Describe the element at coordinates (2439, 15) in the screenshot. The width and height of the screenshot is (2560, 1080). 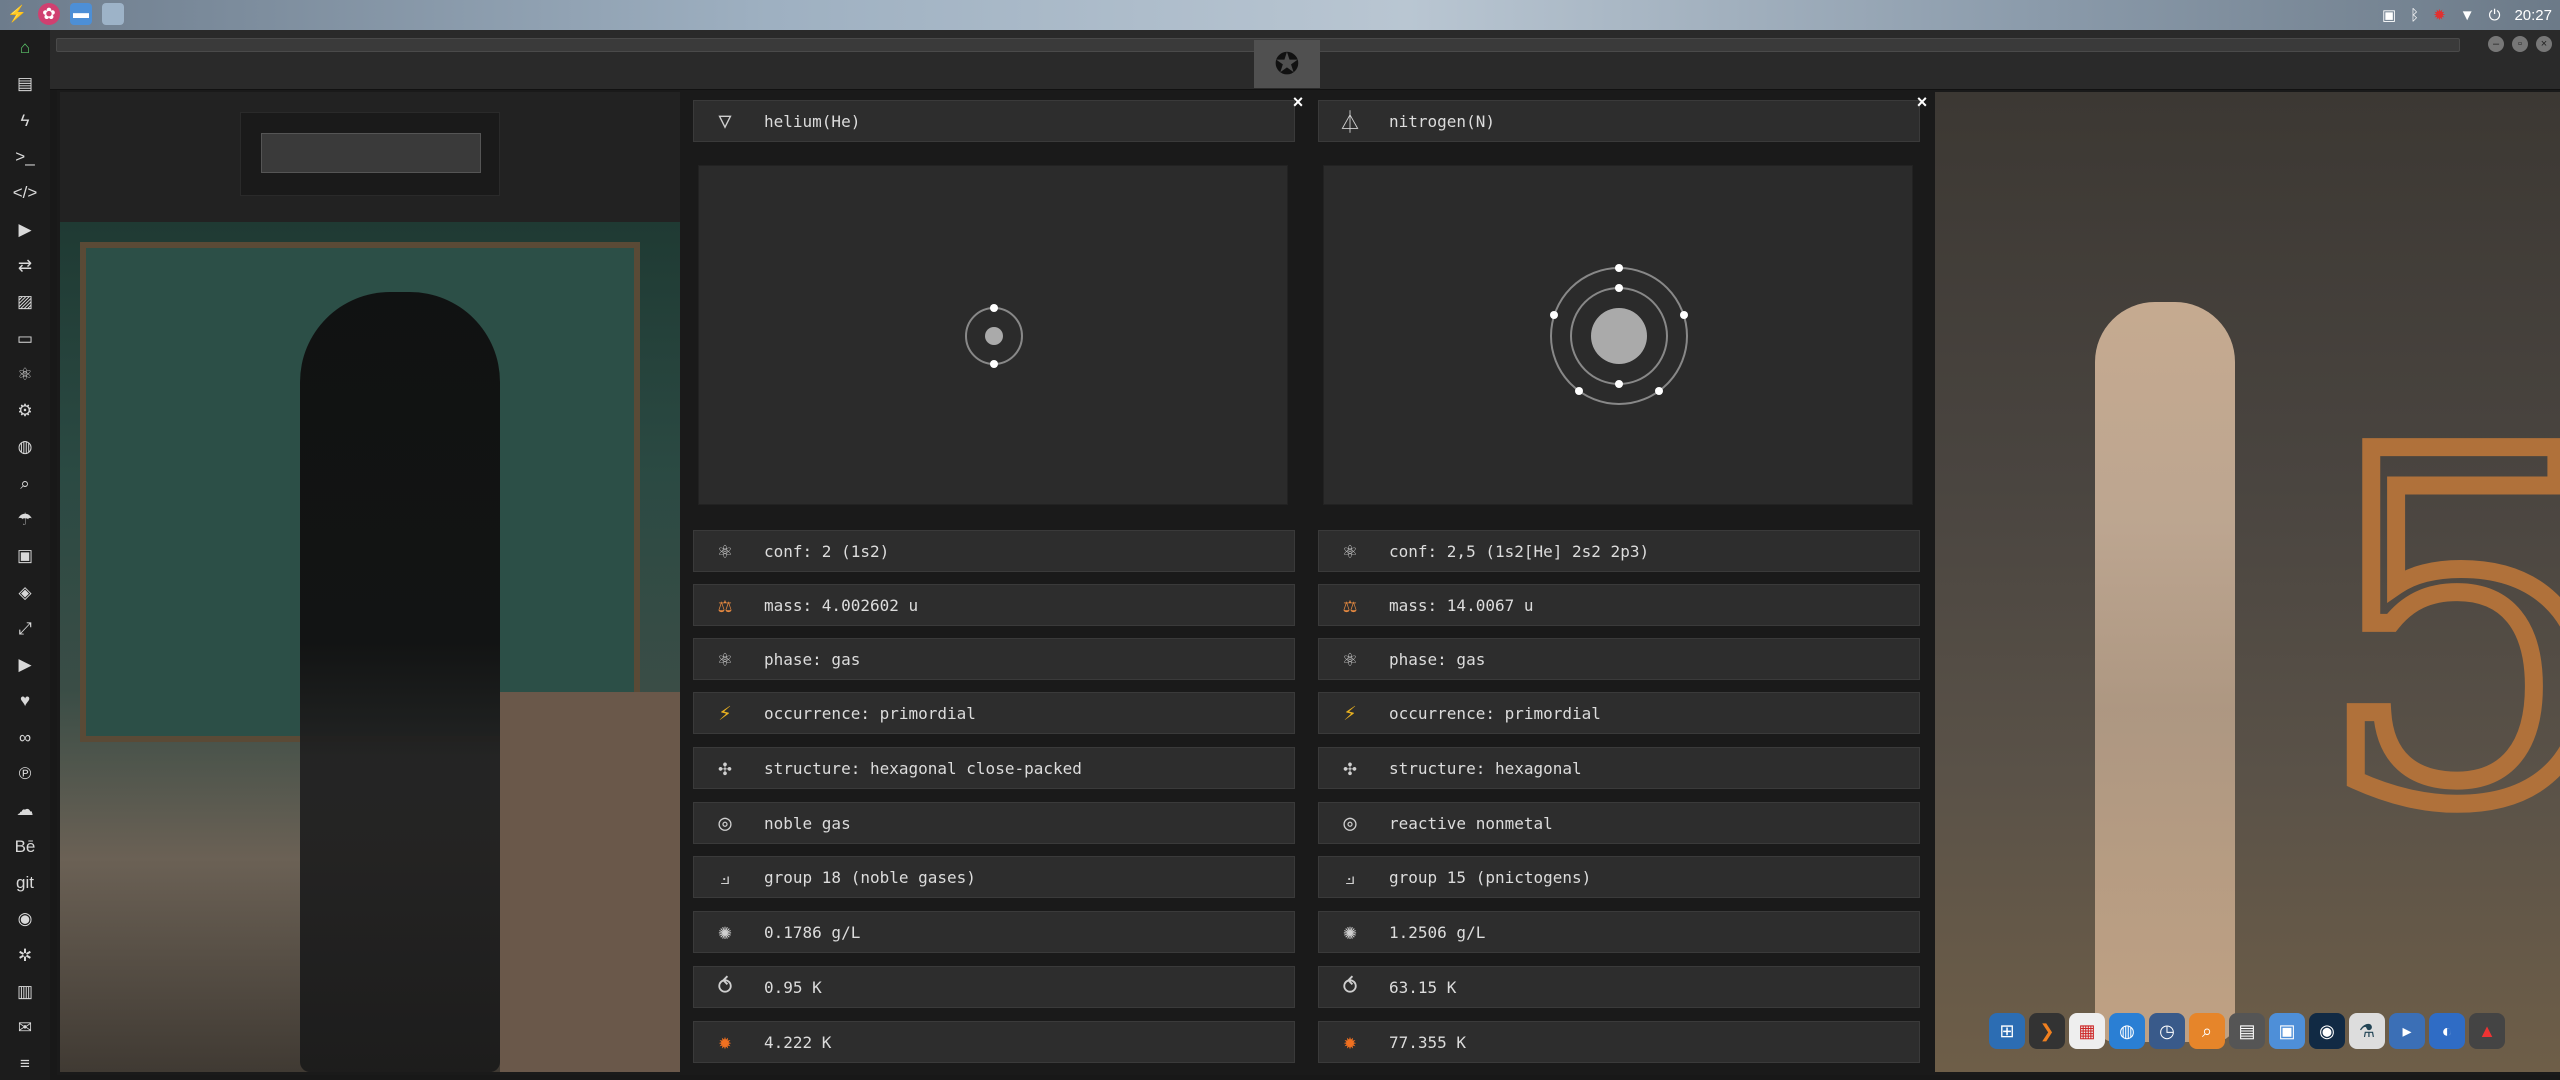
I see `debian-icon: ✹` at that location.